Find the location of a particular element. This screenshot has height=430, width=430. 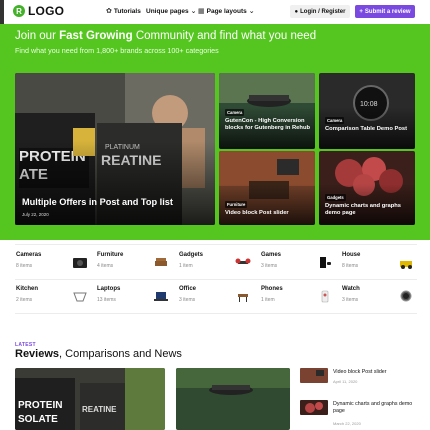

category-cameras: Cameras 8 items is located at coordinates (55, 267).